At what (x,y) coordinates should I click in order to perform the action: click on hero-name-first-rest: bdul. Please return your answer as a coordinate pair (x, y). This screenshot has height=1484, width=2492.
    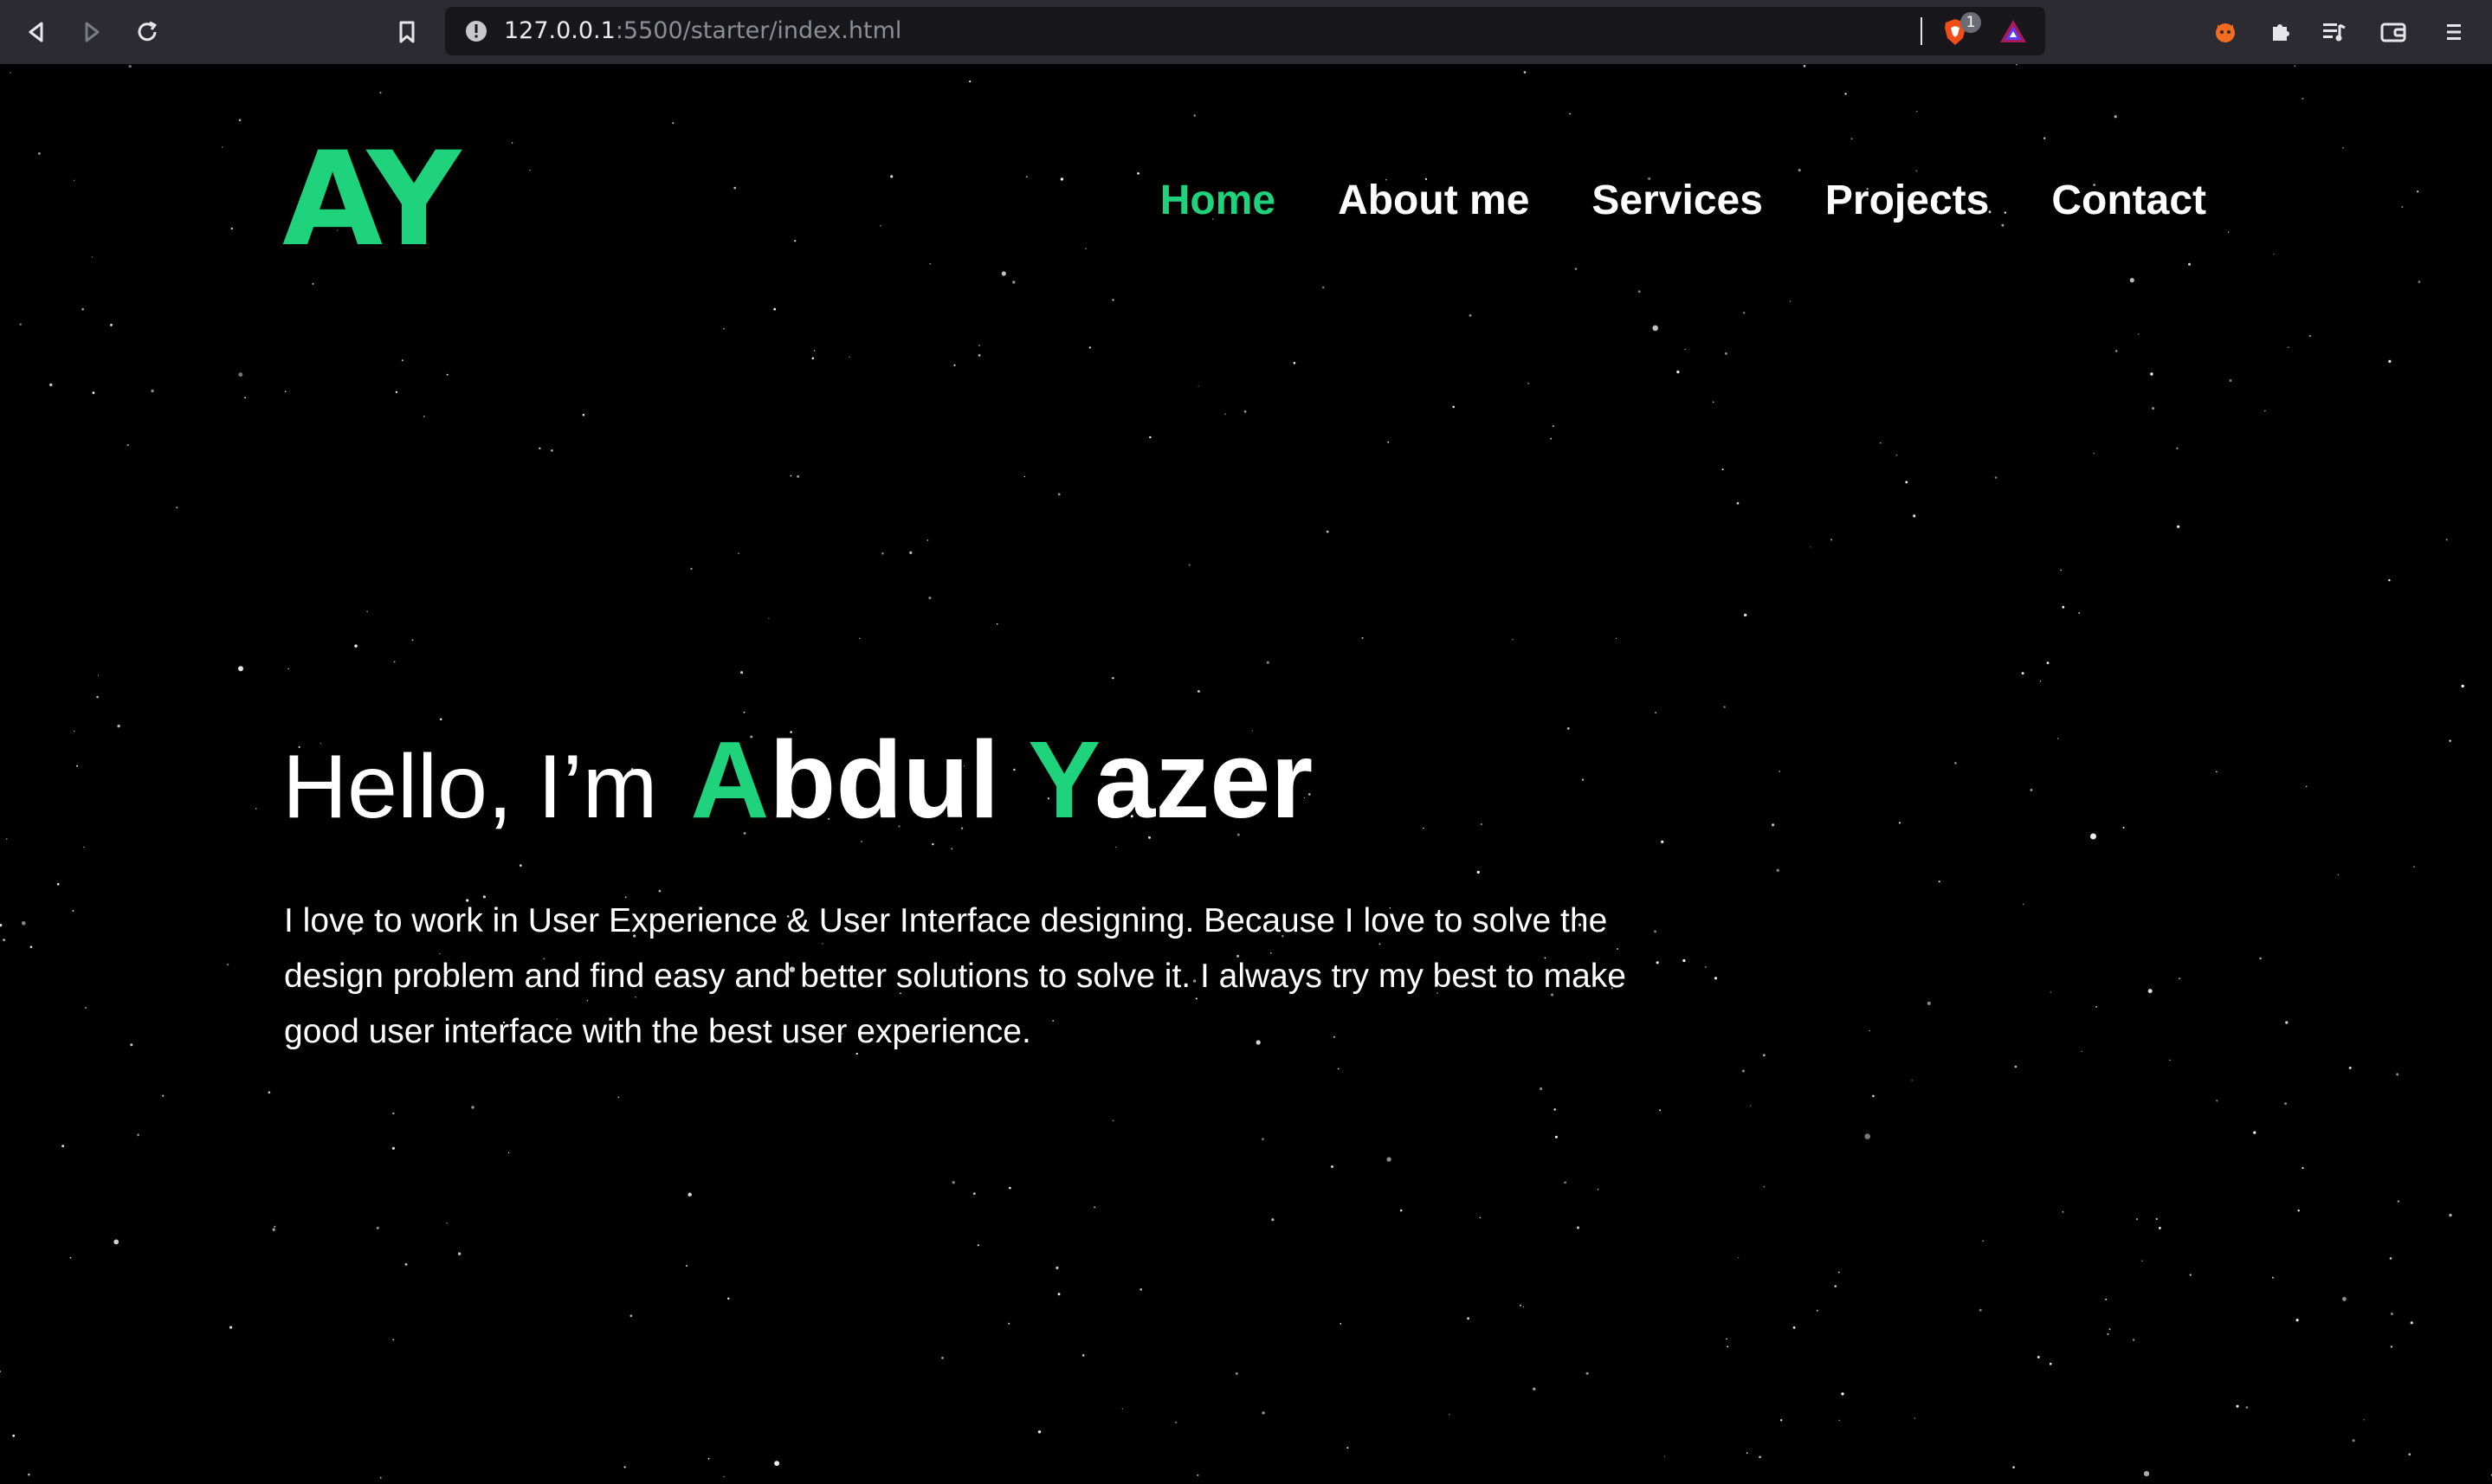
    Looking at the image, I should click on (884, 780).